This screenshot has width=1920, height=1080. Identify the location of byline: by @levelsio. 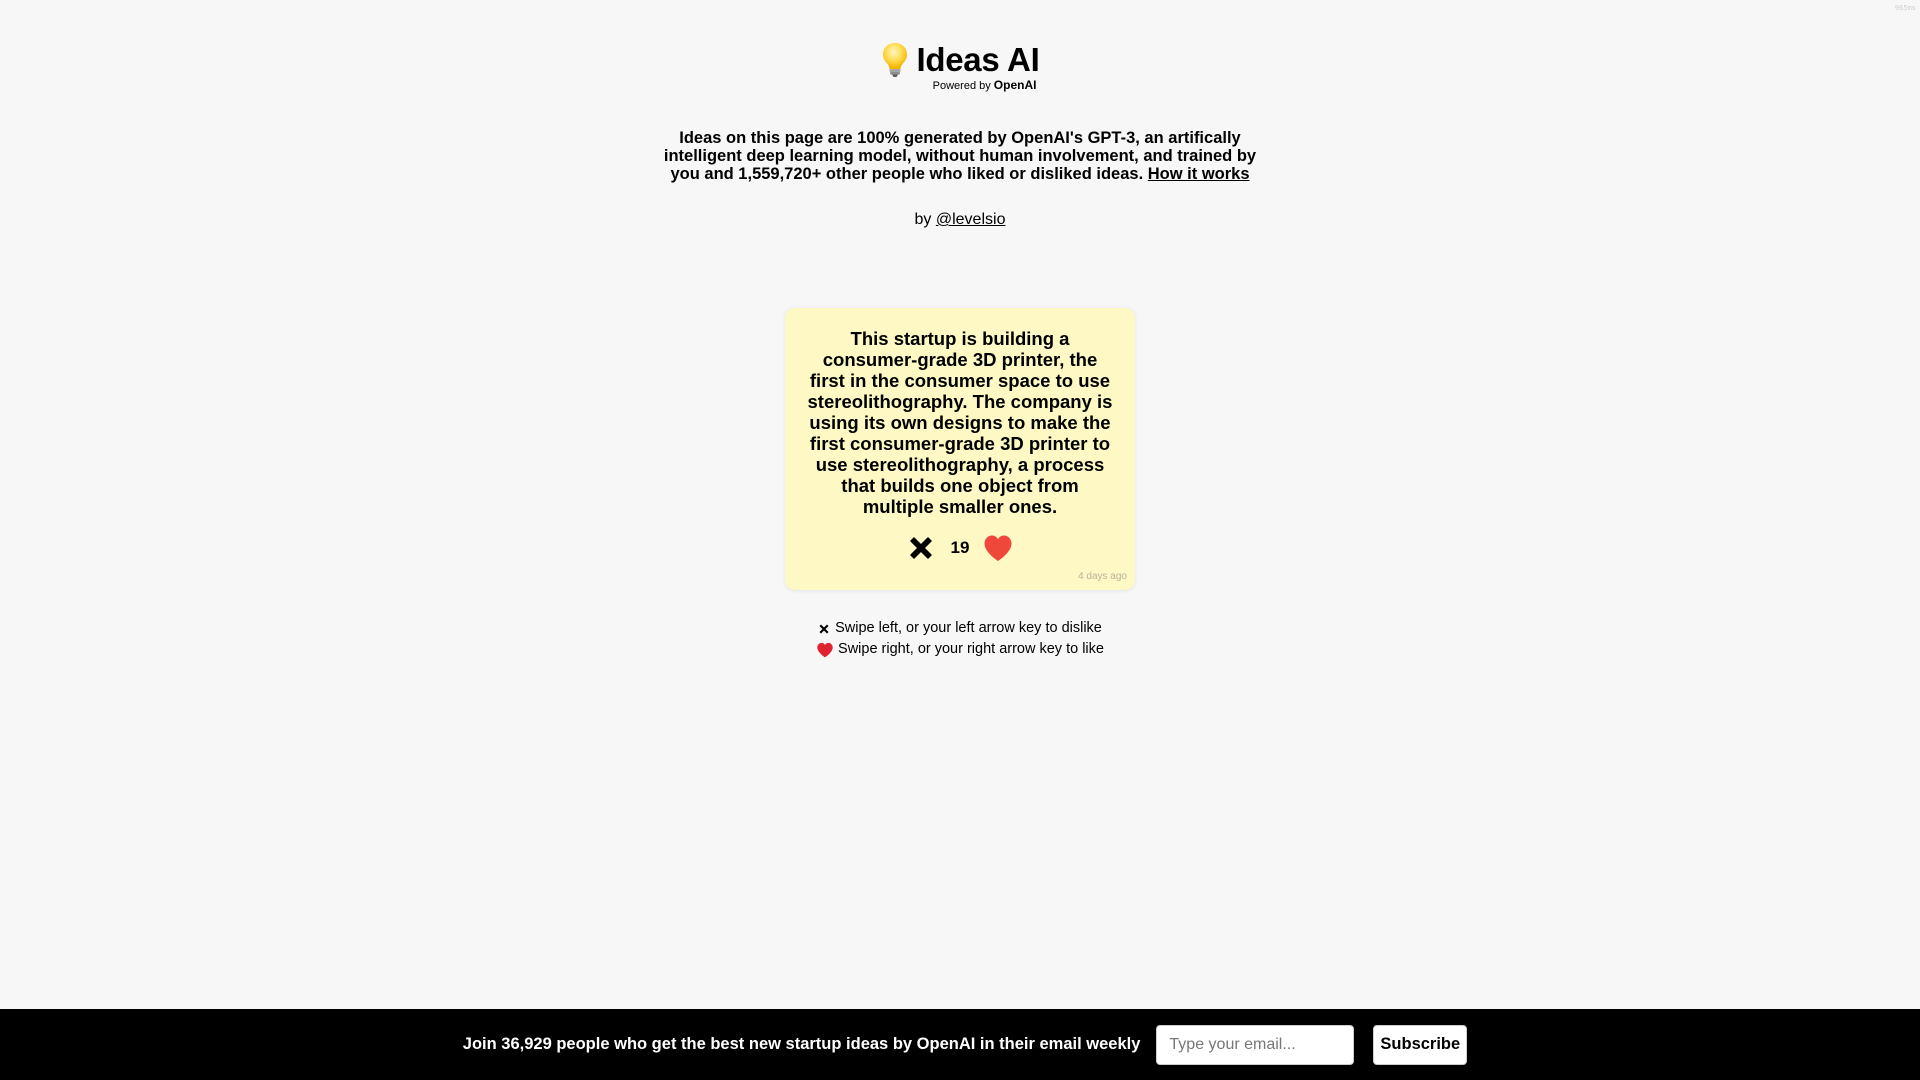
(960, 220).